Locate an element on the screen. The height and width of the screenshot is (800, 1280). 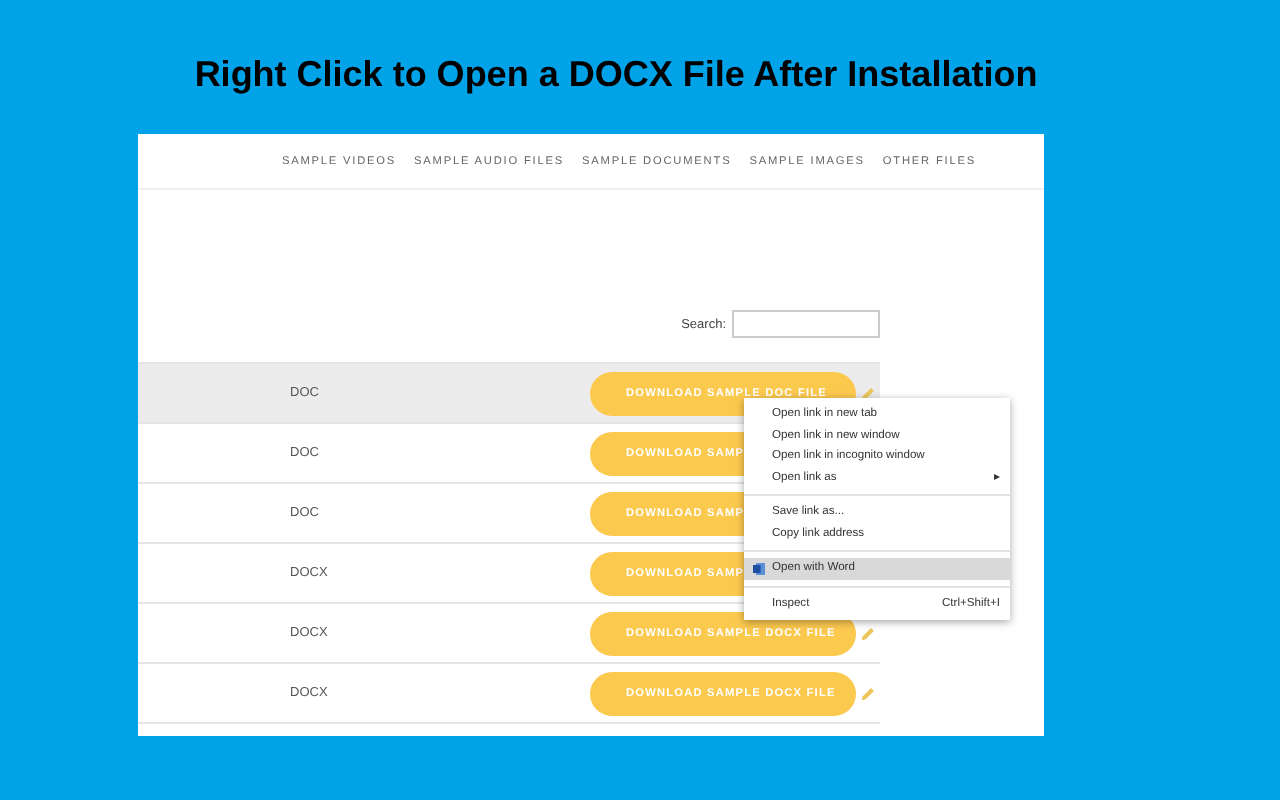
search-field is located at coordinates (806, 324).